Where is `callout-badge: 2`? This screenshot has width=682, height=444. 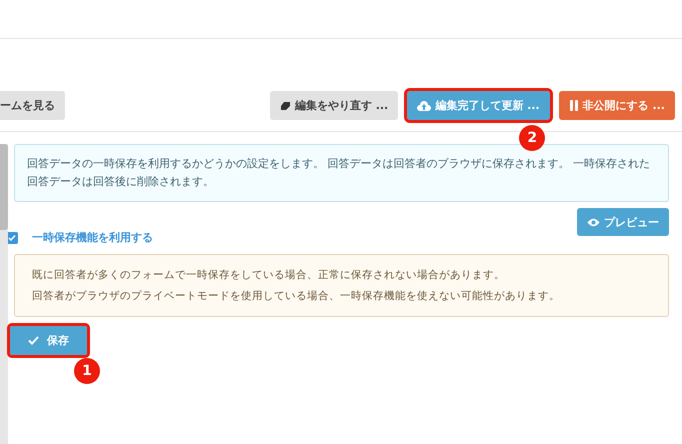 callout-badge: 2 is located at coordinates (532, 138).